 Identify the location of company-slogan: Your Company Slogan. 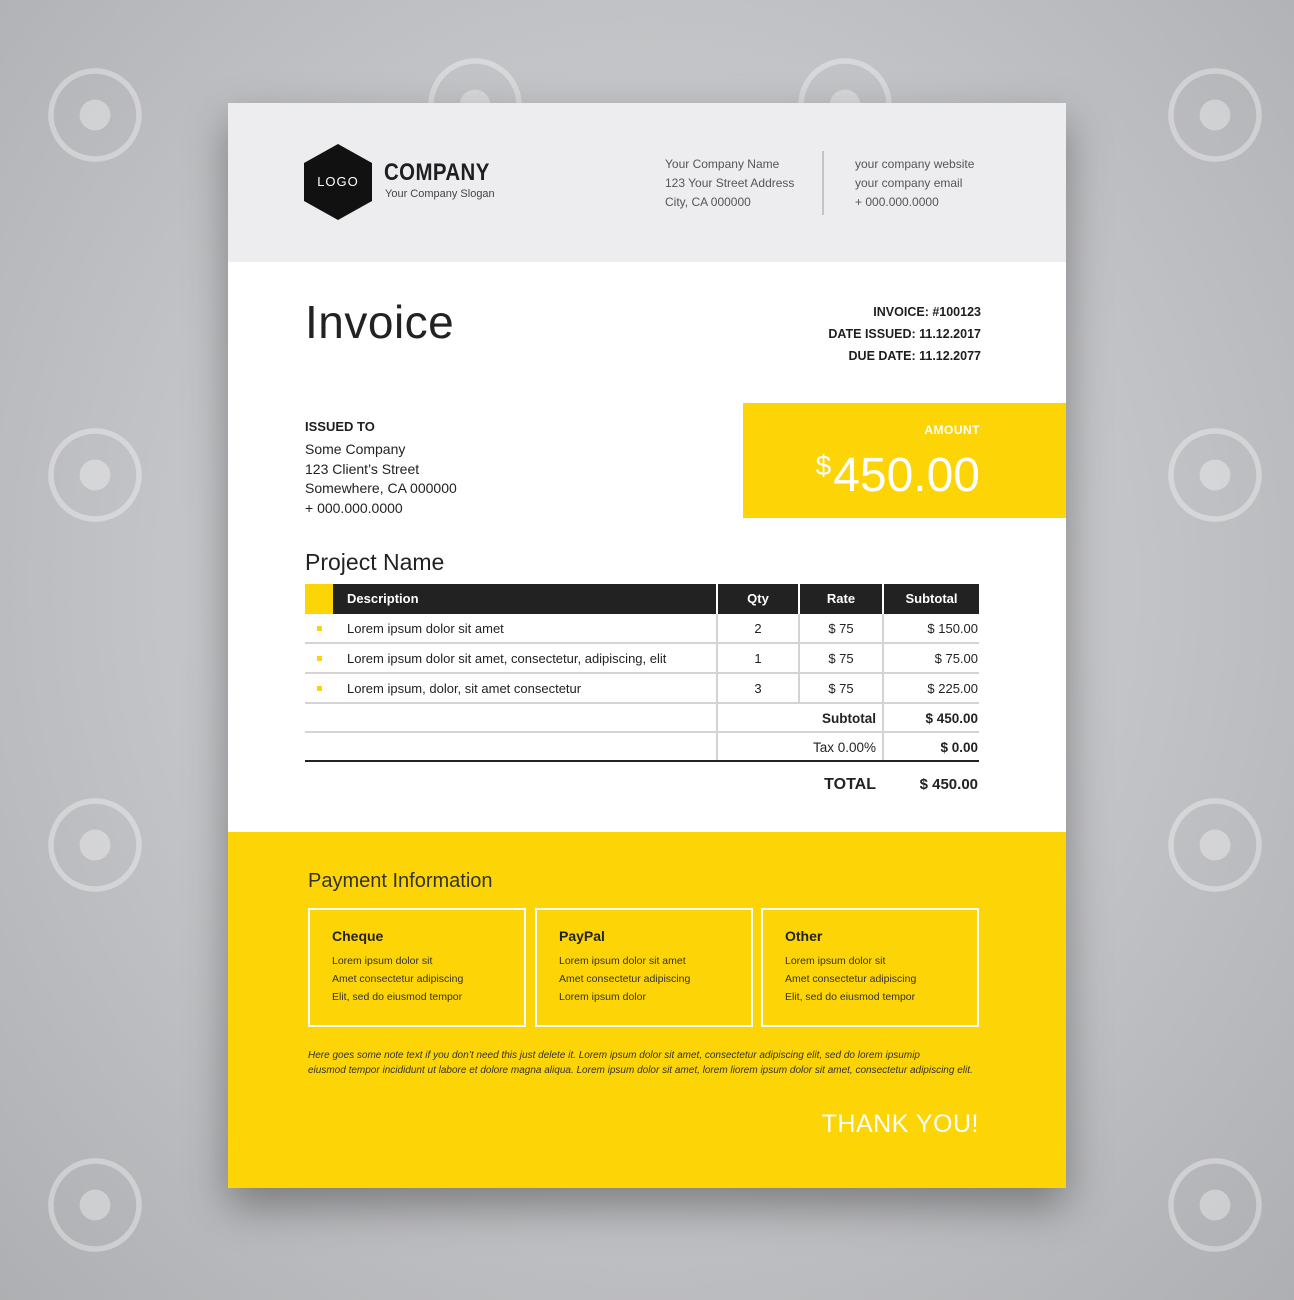
(440, 194).